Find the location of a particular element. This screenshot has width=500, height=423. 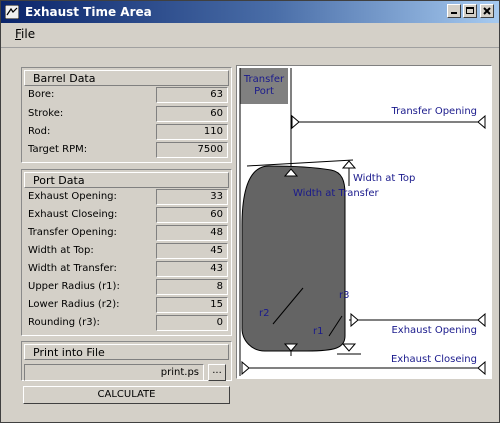

stroke-row: Stroke: 60 is located at coordinates (127, 114).